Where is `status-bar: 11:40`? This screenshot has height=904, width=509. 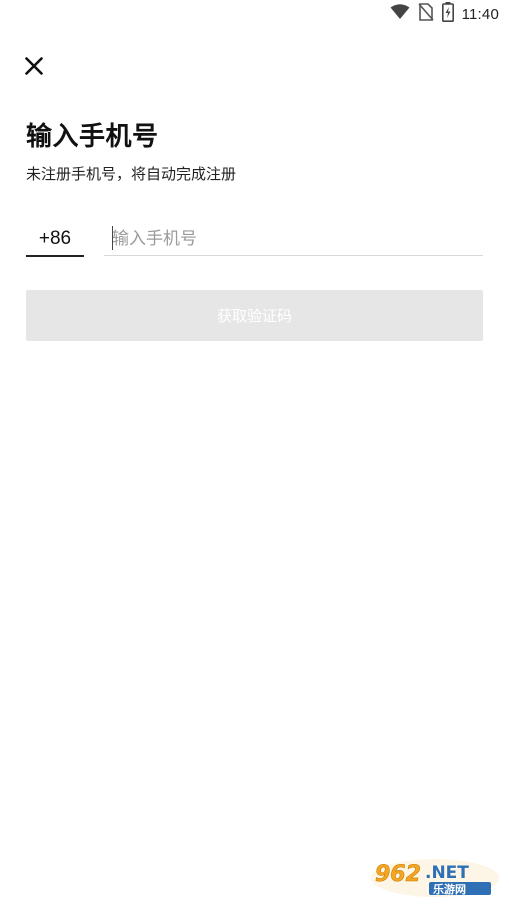
status-bar: 11:40 is located at coordinates (254, 14).